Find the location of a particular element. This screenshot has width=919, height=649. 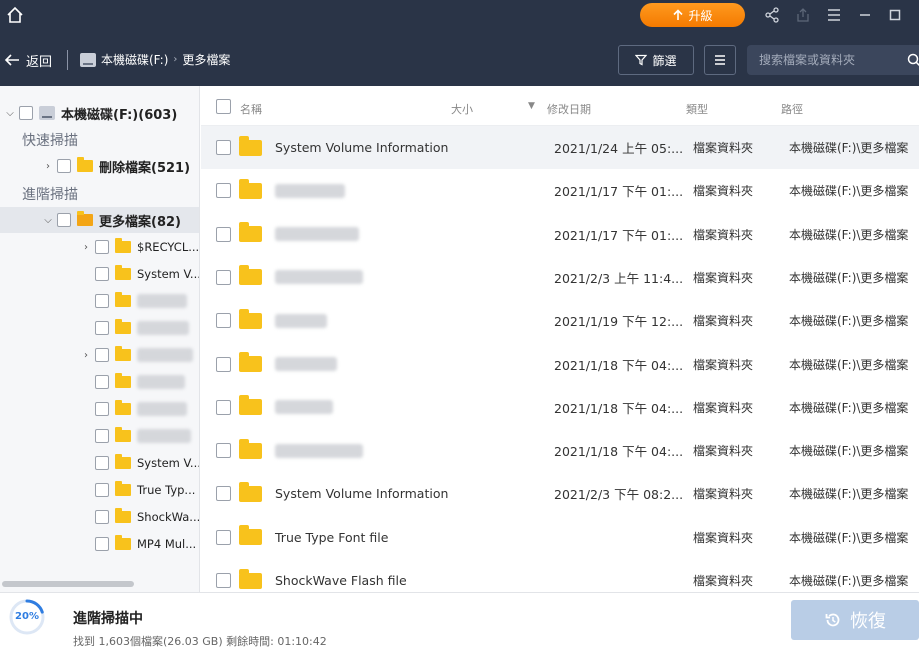

select-all-checkbox is located at coordinates (223, 106).